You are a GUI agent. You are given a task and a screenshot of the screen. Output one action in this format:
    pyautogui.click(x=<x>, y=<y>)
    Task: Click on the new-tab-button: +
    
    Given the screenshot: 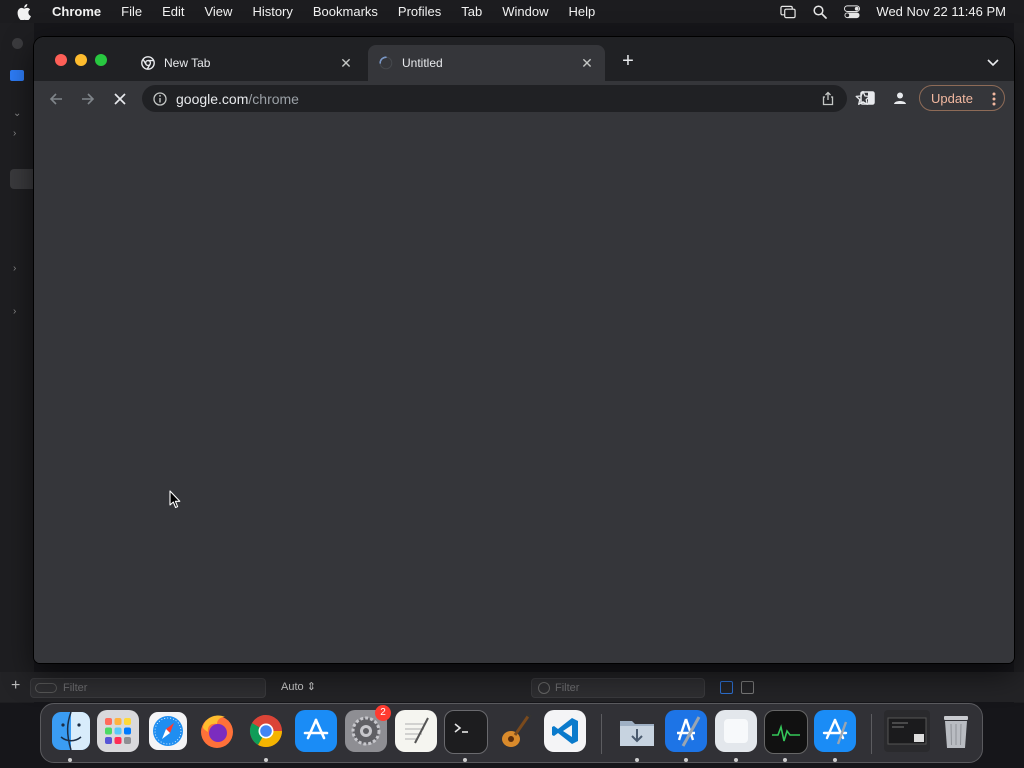 What is the action you would take?
    pyautogui.click(x=628, y=61)
    